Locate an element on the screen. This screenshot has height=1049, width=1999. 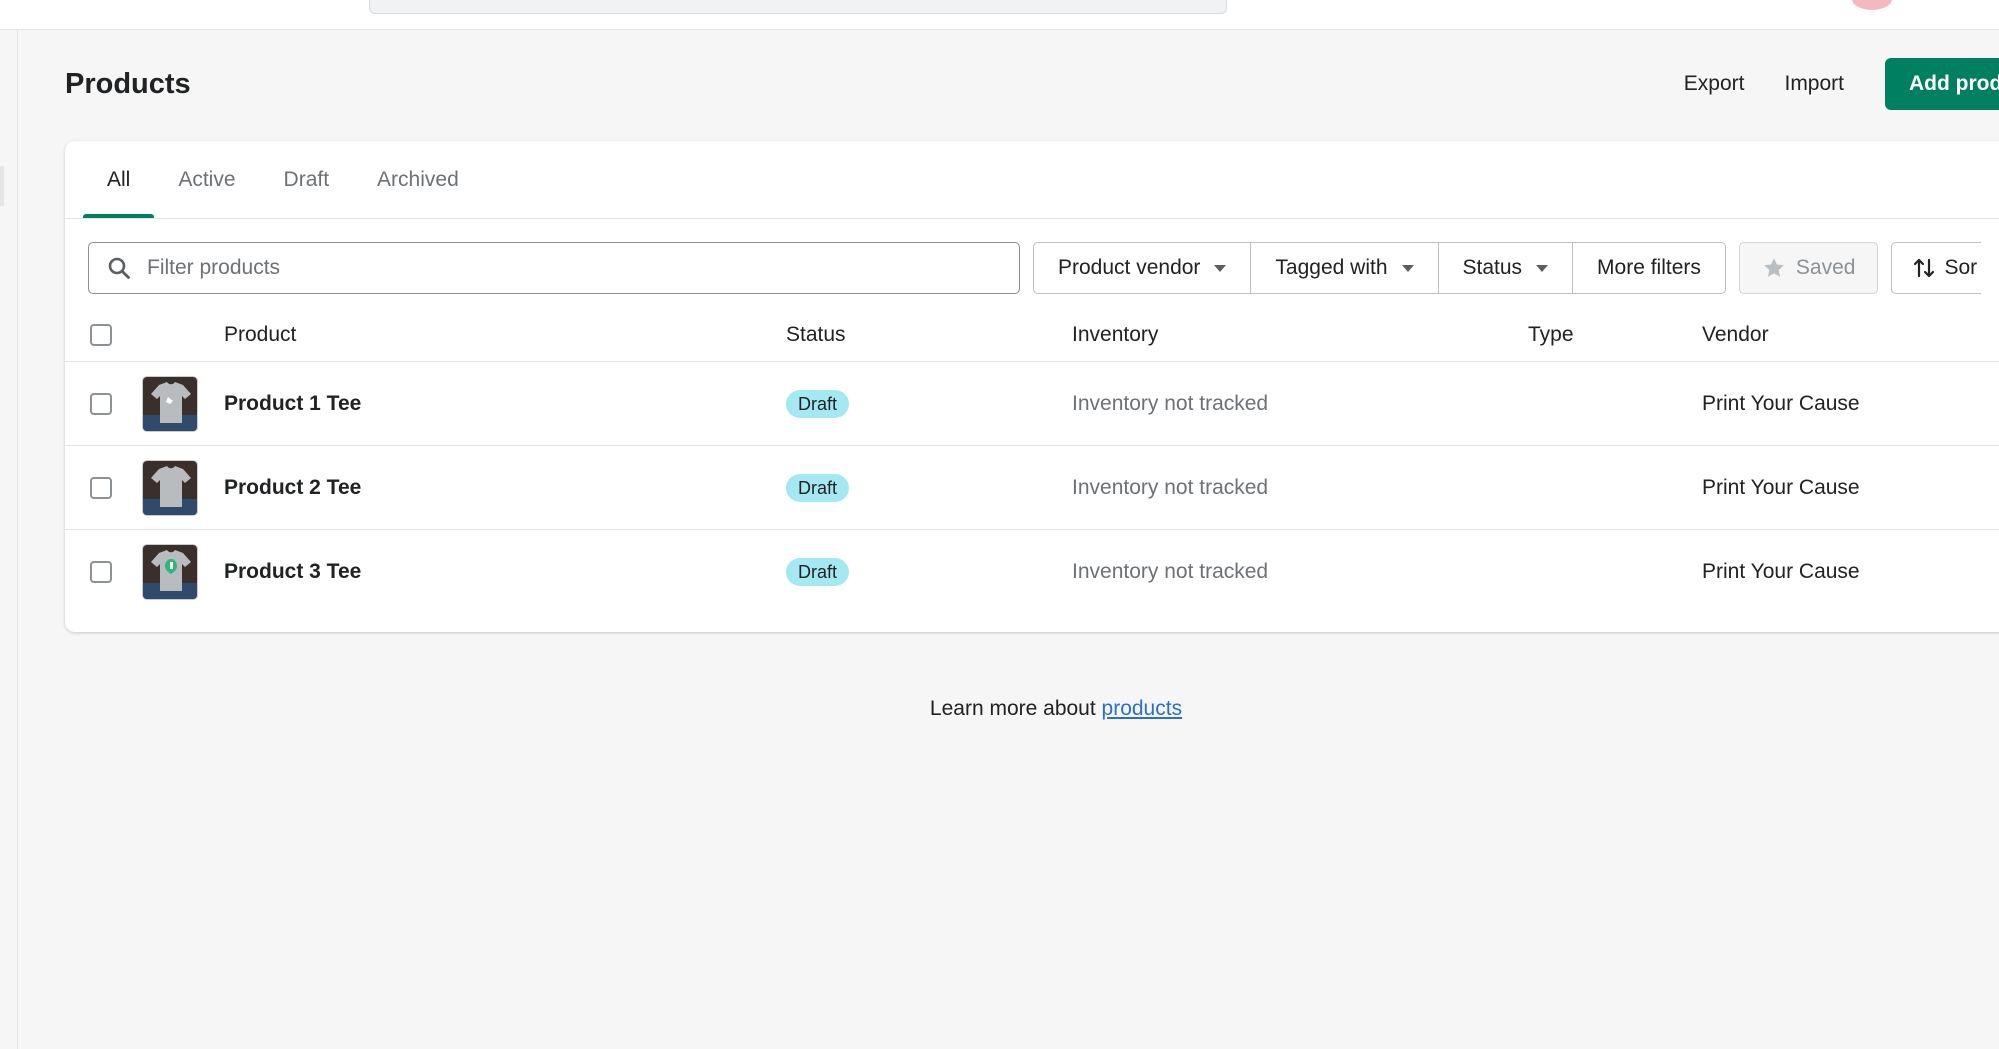
sort-arrows-icon is located at coordinates (1924, 268).